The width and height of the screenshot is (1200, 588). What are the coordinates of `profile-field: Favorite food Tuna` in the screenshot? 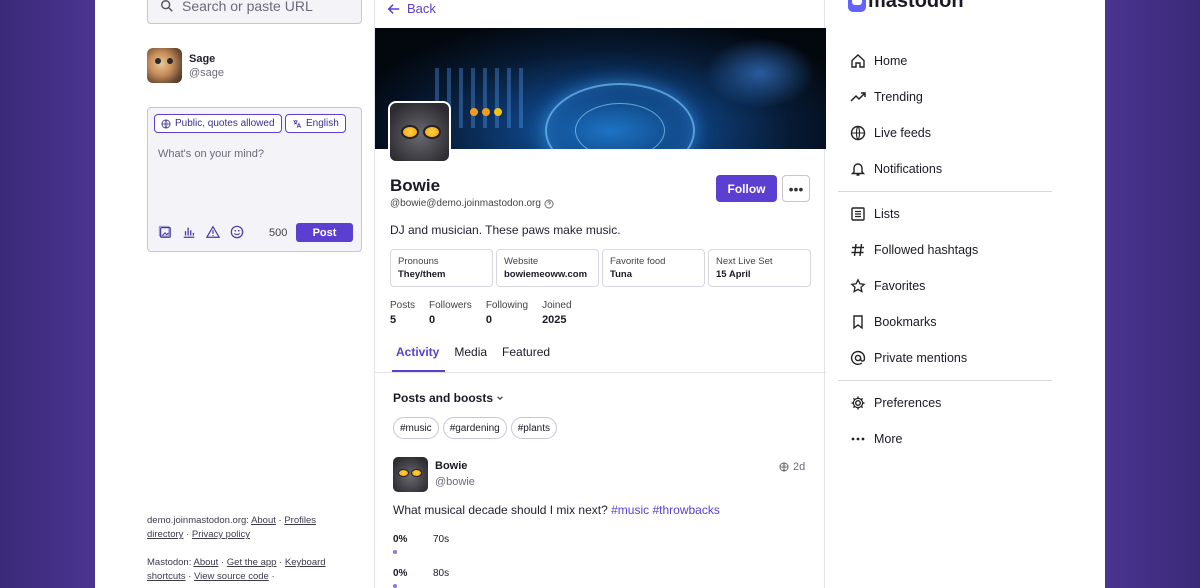 It's located at (653, 268).